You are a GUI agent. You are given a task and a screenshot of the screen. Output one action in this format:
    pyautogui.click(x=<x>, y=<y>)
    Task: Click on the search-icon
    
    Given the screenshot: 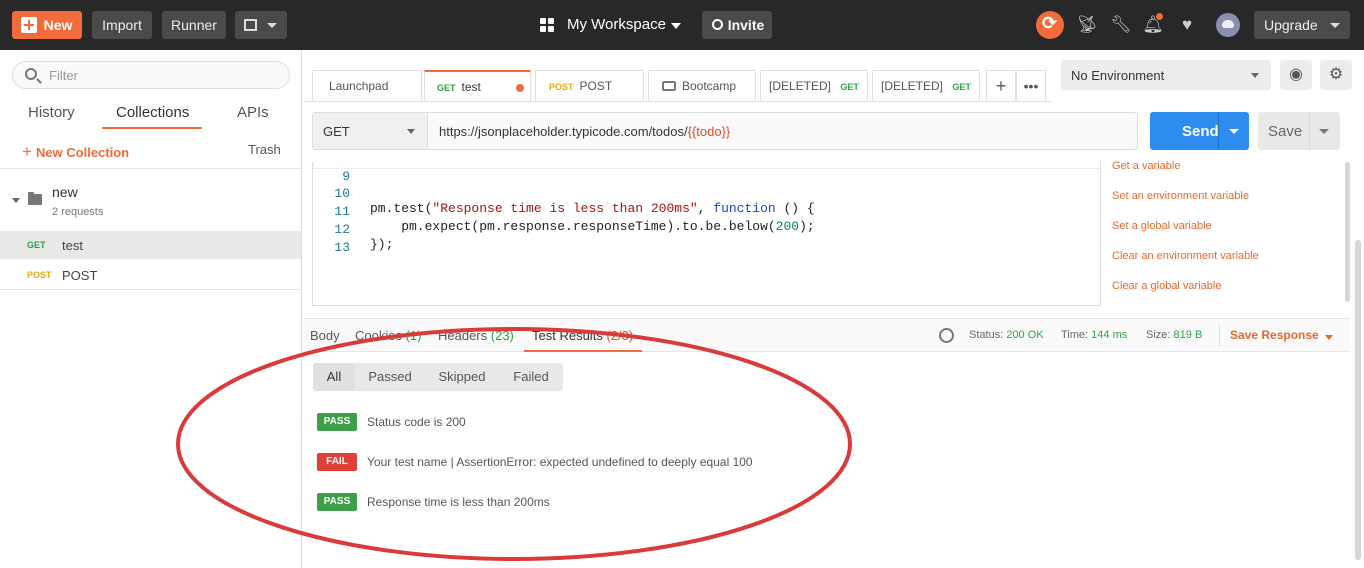 What is the action you would take?
    pyautogui.click(x=31, y=74)
    